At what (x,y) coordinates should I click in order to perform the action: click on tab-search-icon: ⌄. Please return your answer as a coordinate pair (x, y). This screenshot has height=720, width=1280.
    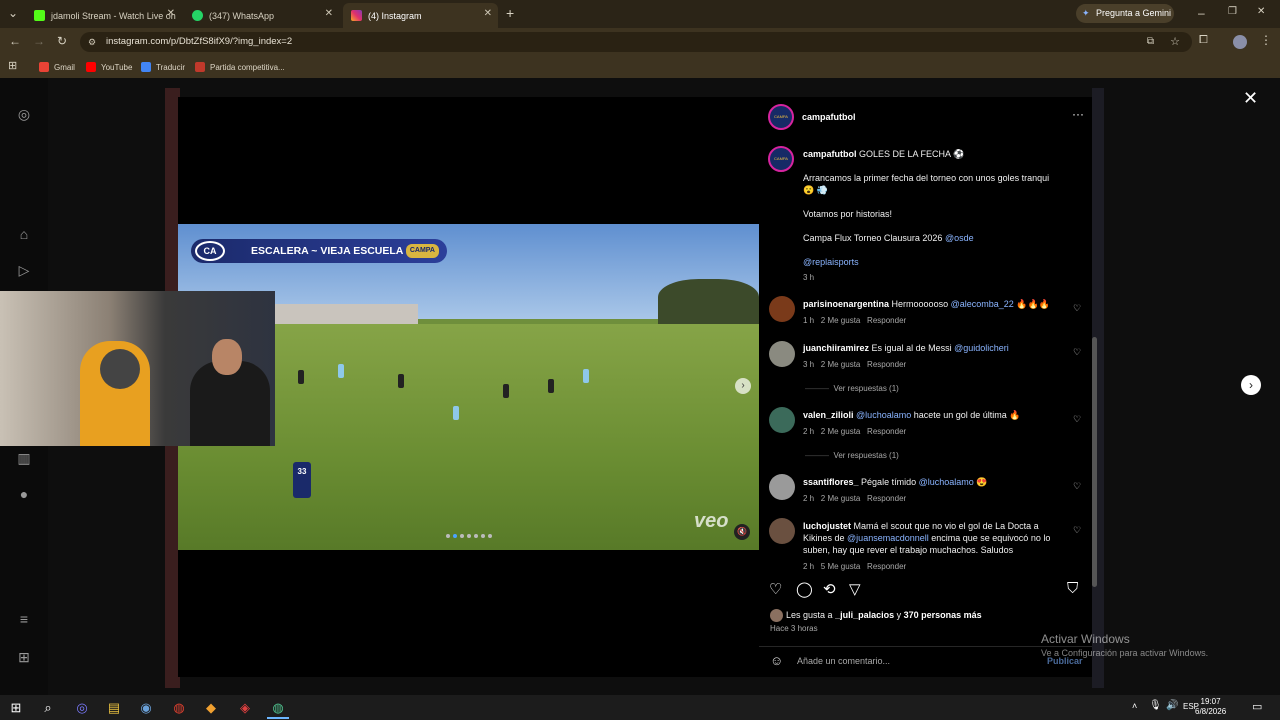
    Looking at the image, I should click on (13, 13).